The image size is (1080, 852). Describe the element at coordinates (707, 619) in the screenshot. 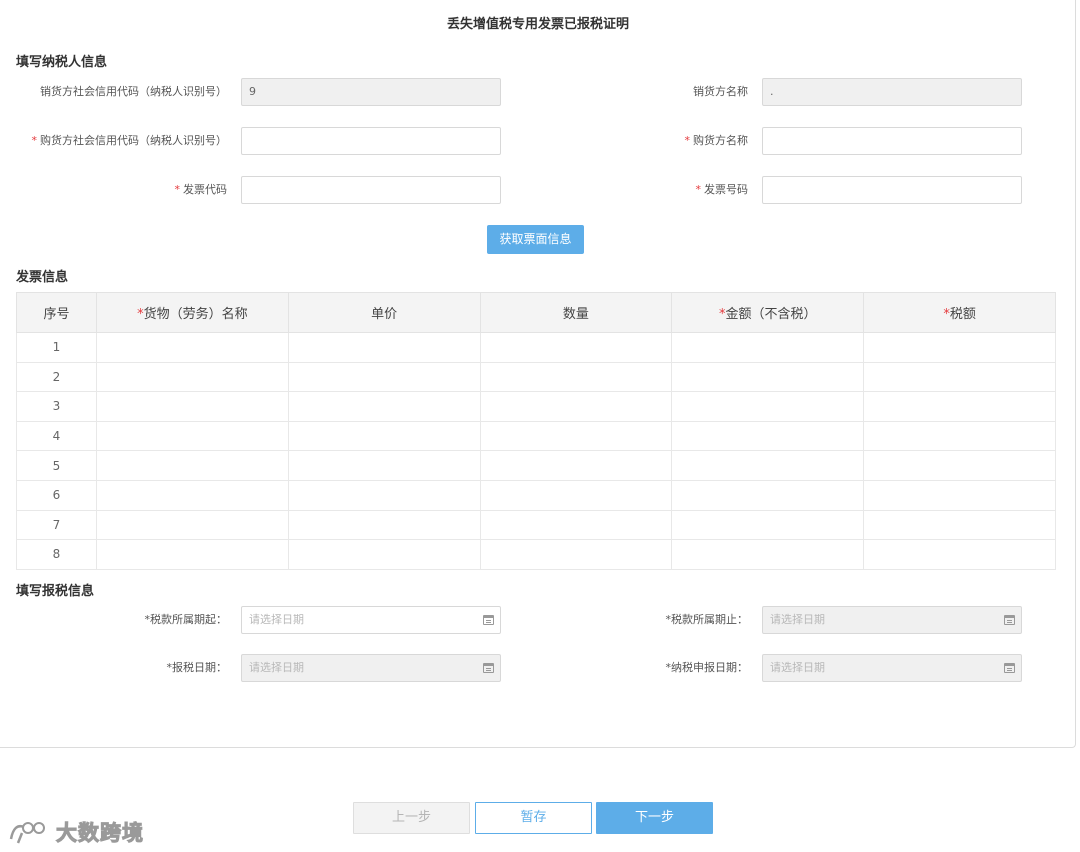

I see `period-end-label: *税款所属期止：` at that location.